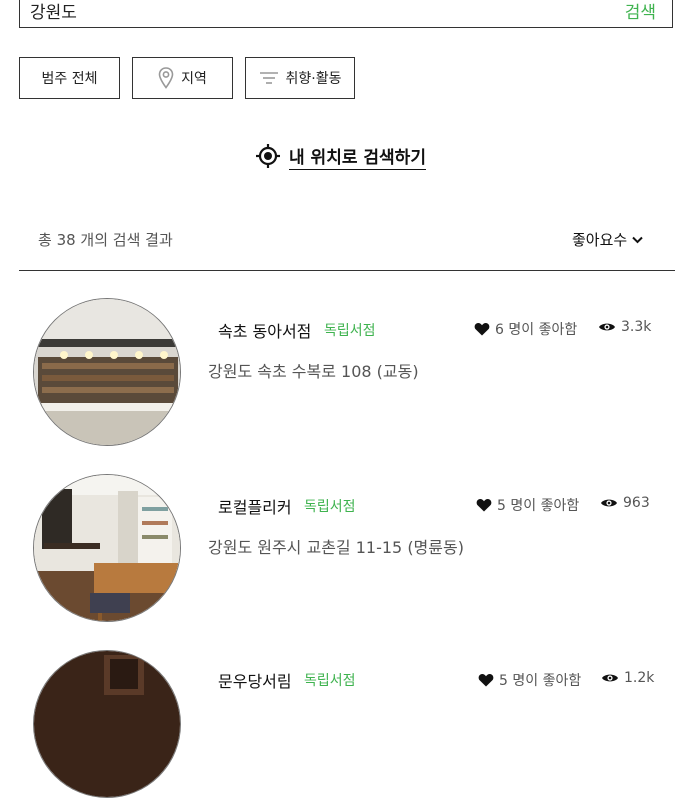  Describe the element at coordinates (336, 547) in the screenshot. I see `store-address: 강원도 원주시 교촌길 11-15 (명륜동)` at that location.